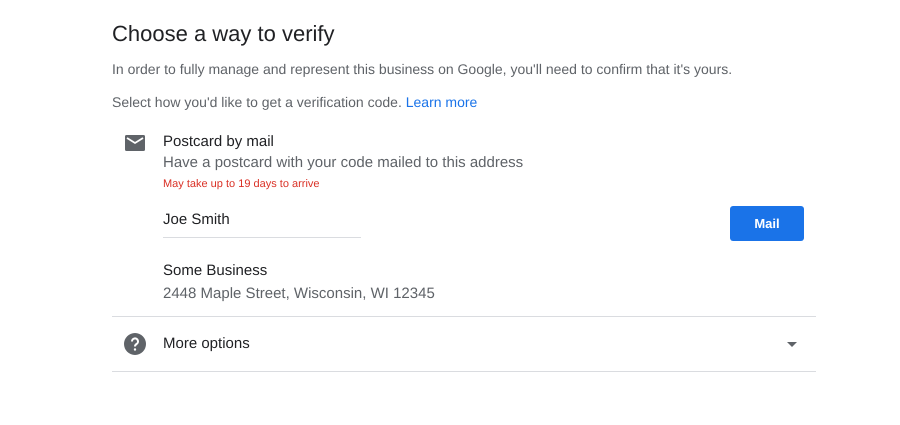 This screenshot has width=900, height=425. What do you see at coordinates (299, 294) in the screenshot?
I see `business-address: 2448 Maple Street, Wisconsin, WI 12345` at bounding box center [299, 294].